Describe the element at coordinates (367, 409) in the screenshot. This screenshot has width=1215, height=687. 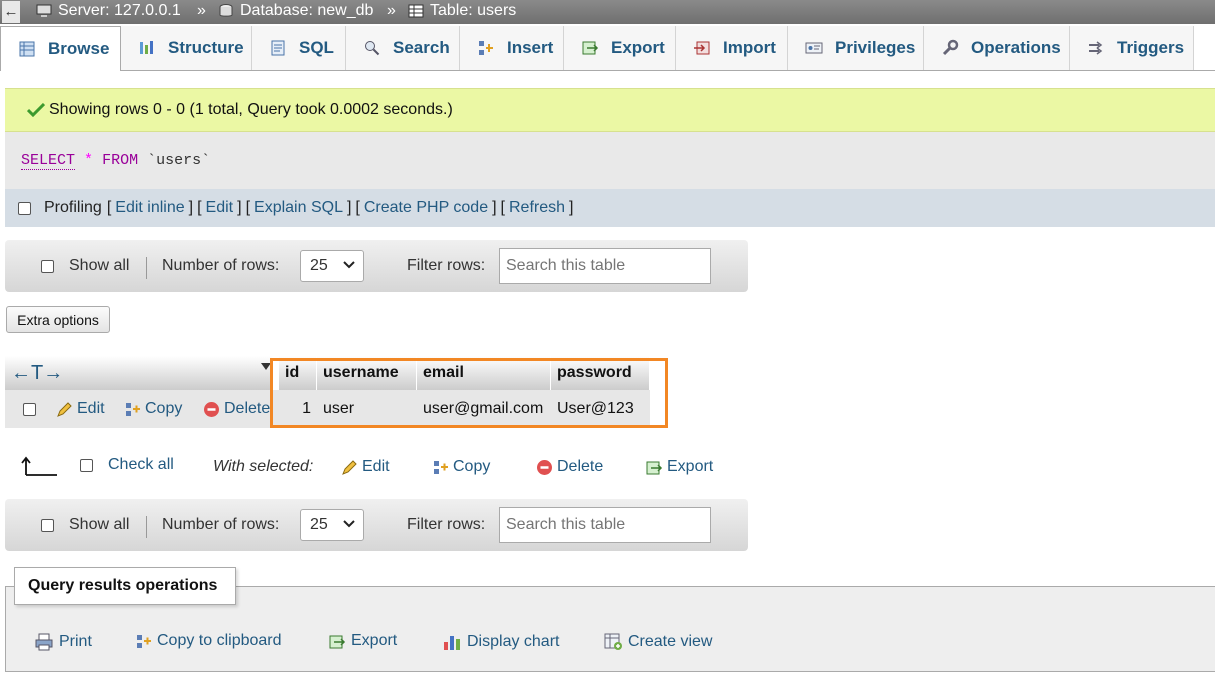
I see `table-cell-username: user` at that location.